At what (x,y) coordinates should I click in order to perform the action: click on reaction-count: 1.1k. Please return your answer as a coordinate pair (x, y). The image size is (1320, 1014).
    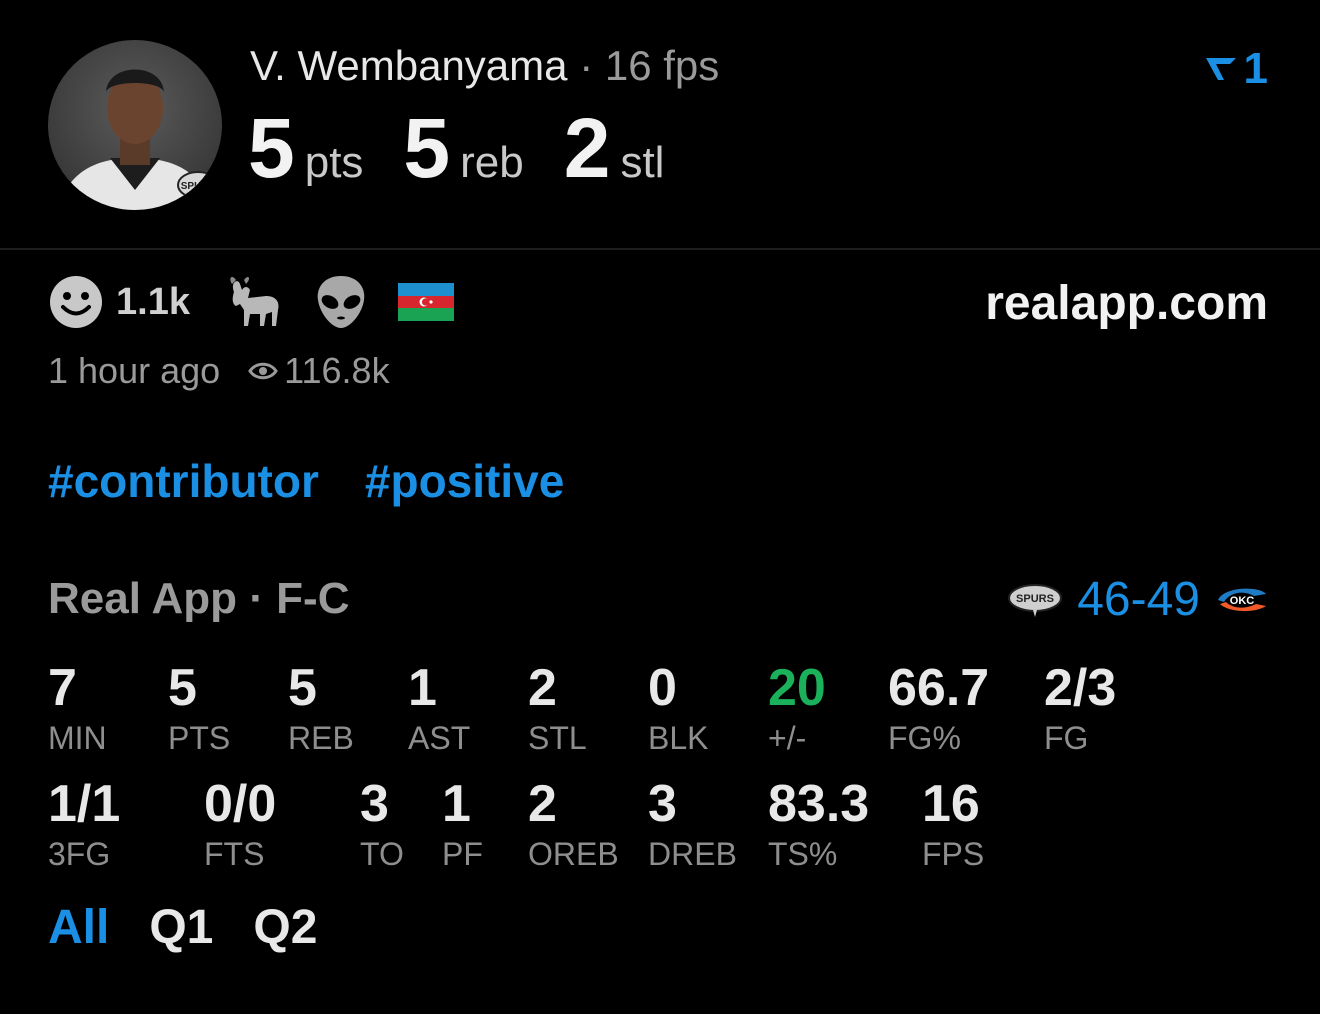
    Looking at the image, I should click on (153, 302).